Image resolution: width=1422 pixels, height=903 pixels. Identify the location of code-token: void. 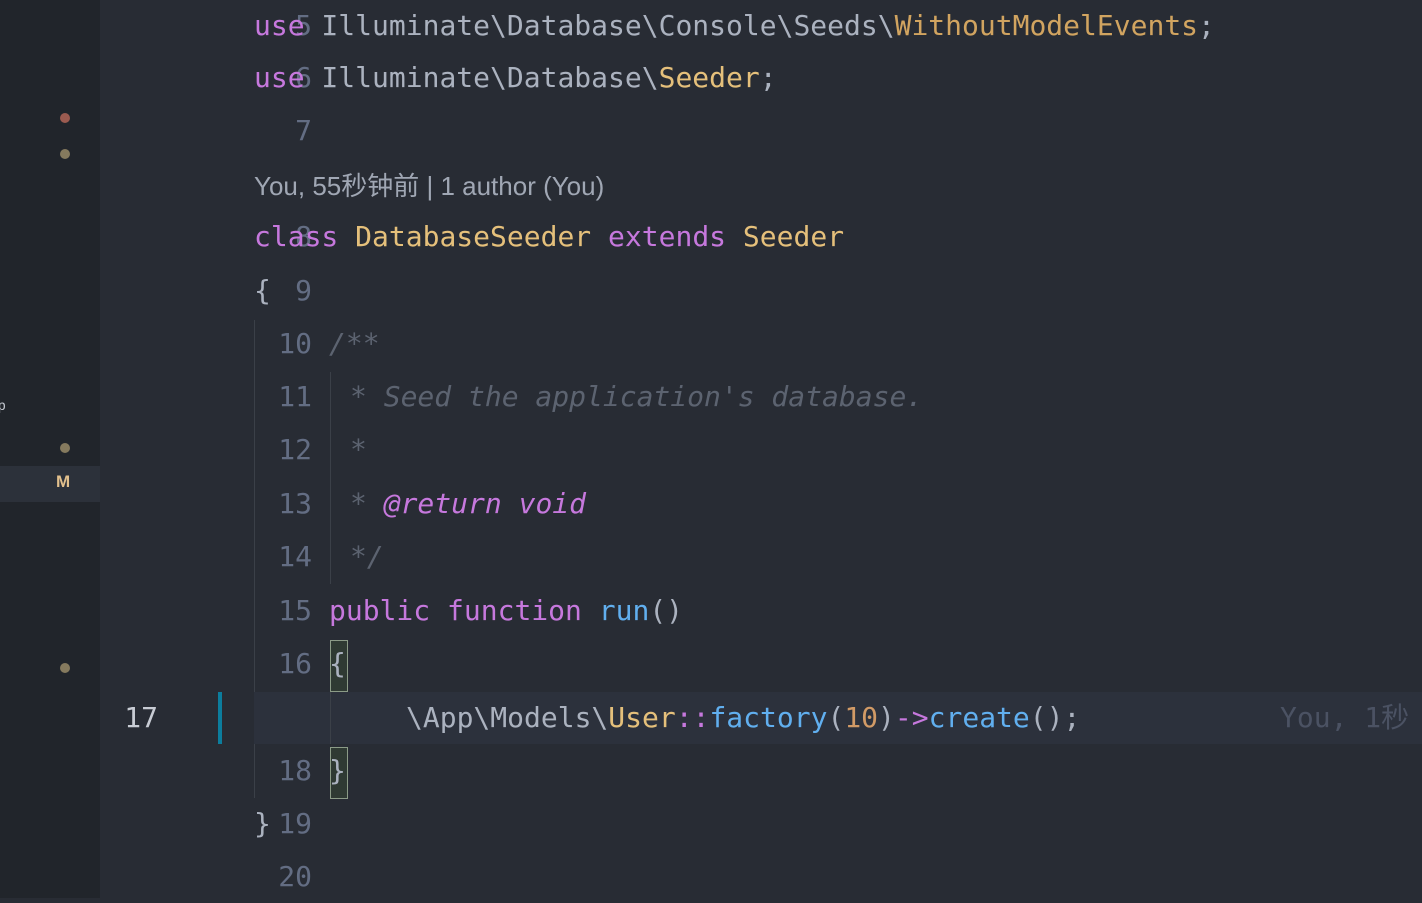
(552, 503).